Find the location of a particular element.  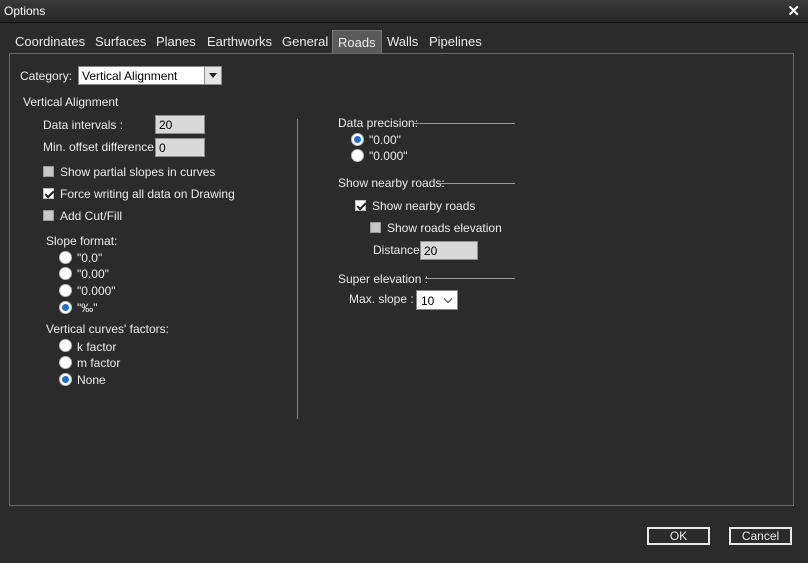

slope-format-option: "0.0" is located at coordinates (90, 258).